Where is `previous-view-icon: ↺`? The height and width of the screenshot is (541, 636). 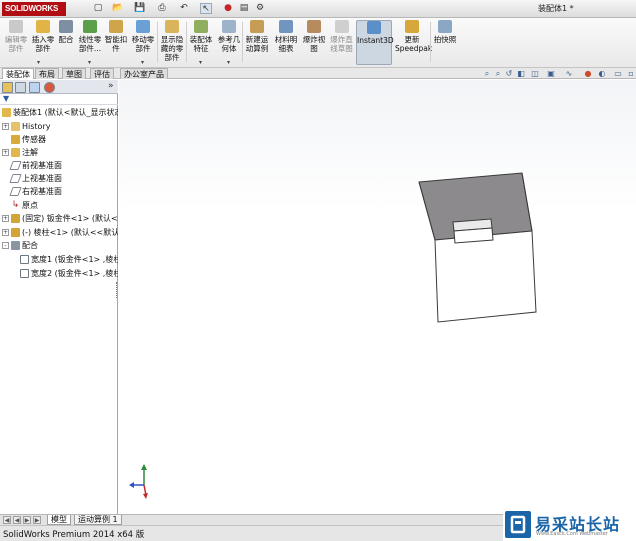 previous-view-icon: ↺ is located at coordinates (509, 74).